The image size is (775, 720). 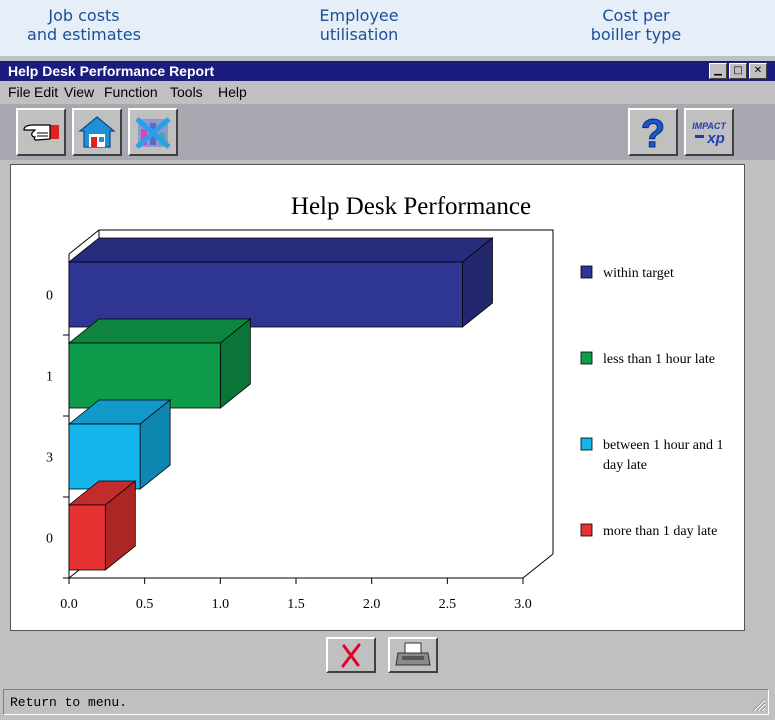 What do you see at coordinates (186, 92) in the screenshot?
I see `menu-tools: Tools` at bounding box center [186, 92].